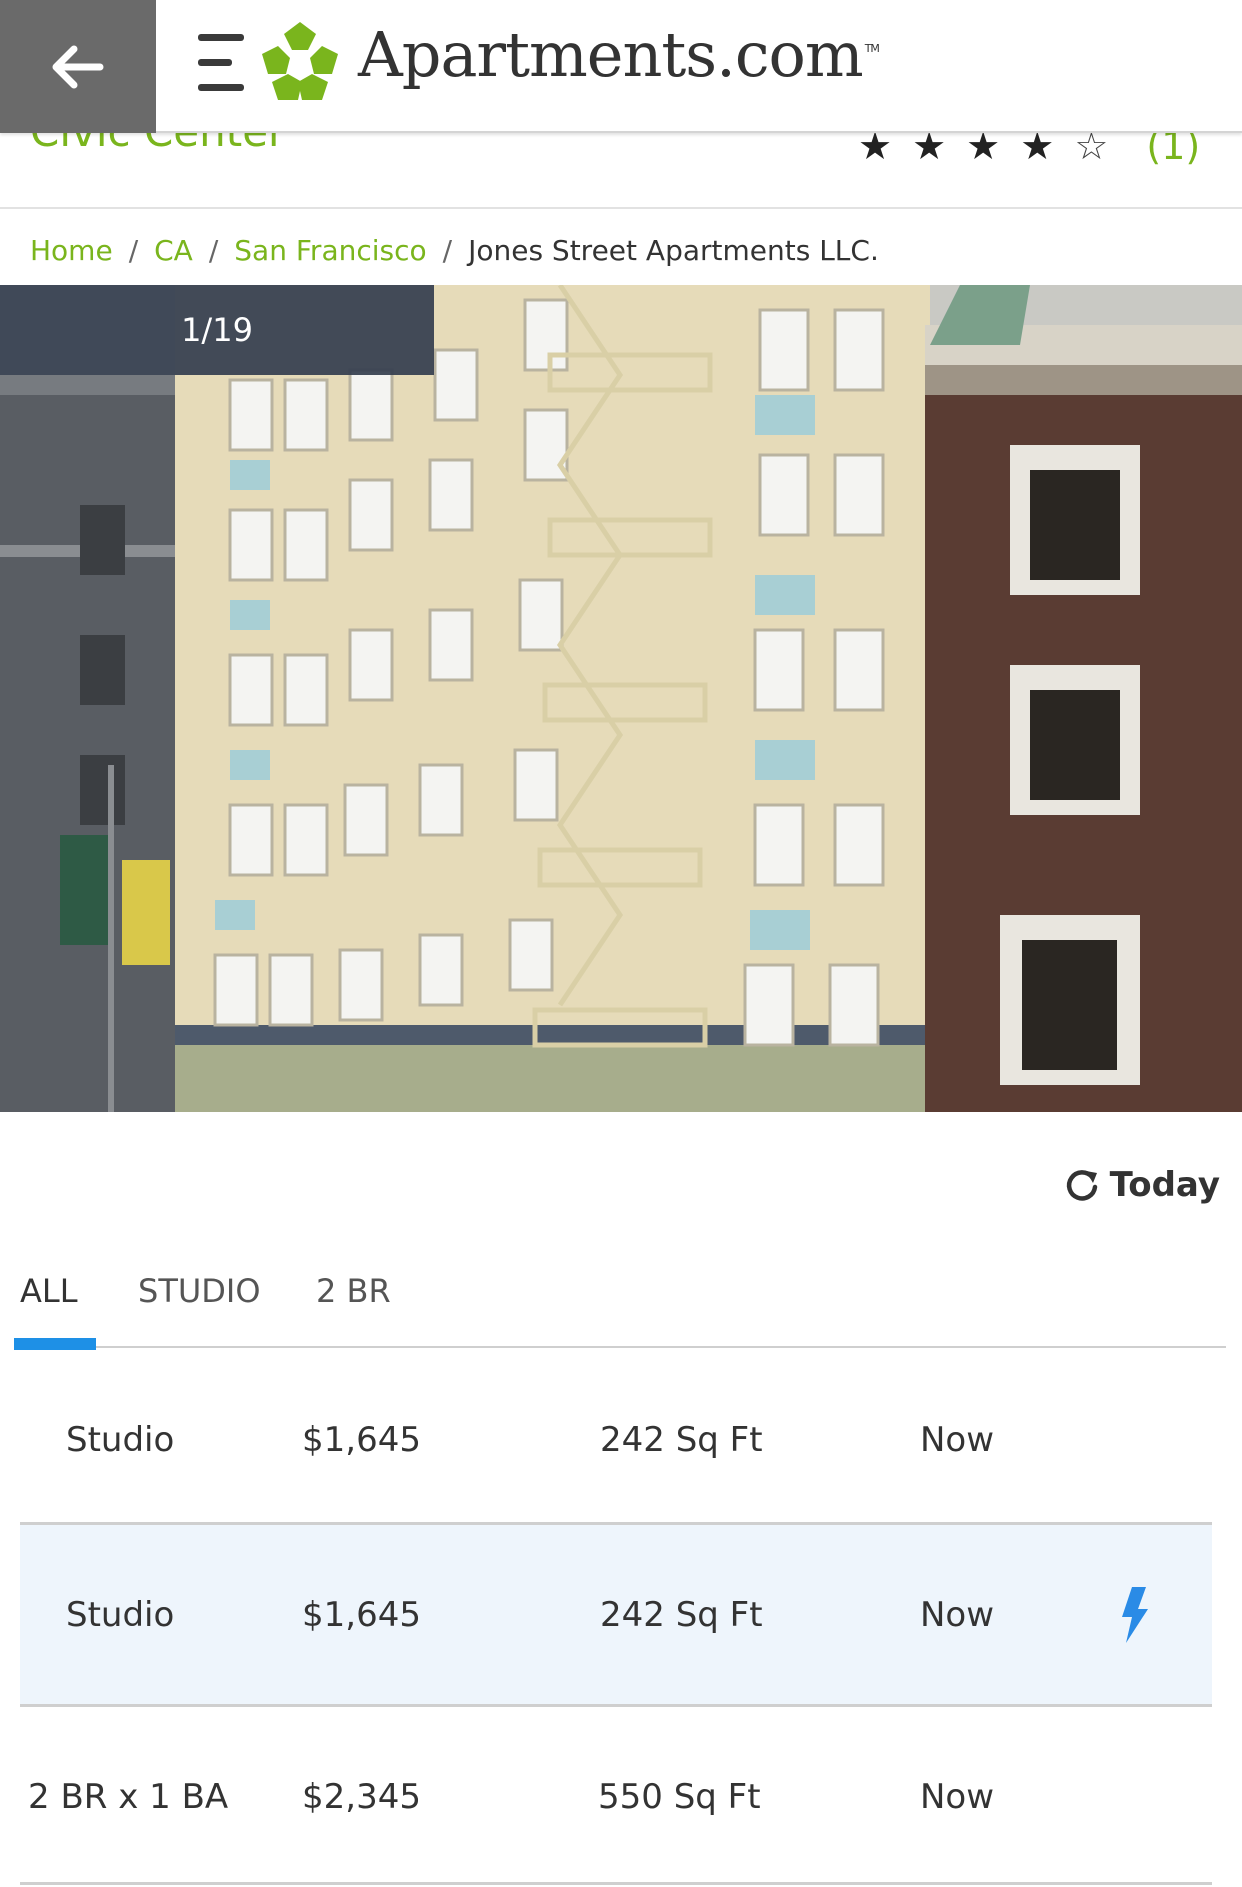 The height and width of the screenshot is (1887, 1242). I want to click on apartments-logo-text: Apartments.com TM, so click(619, 54).